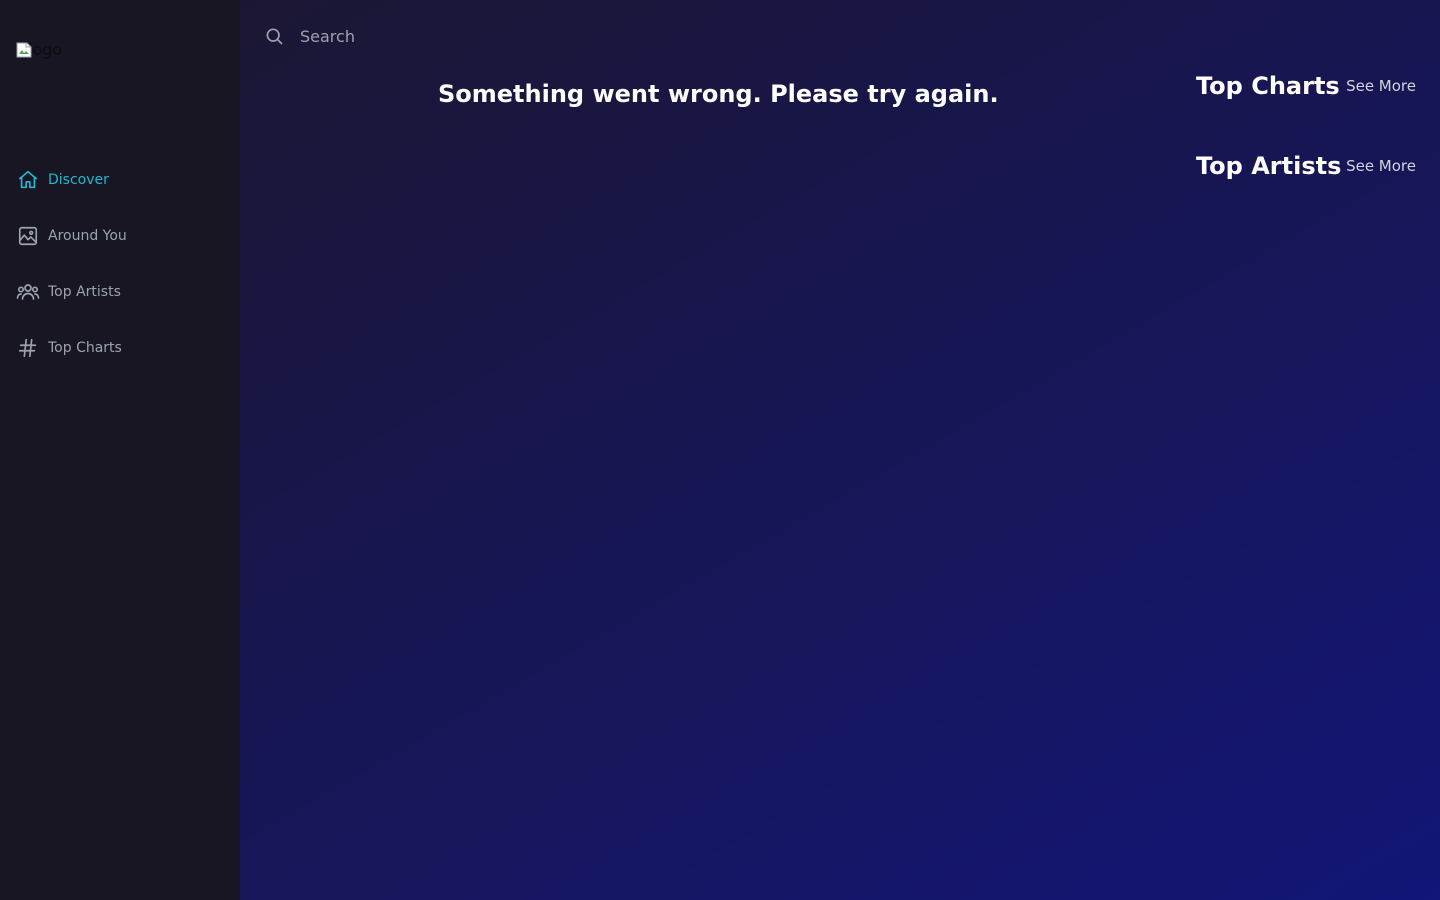 This screenshot has width=1440, height=900. I want to click on sidebar-item-around-you: Around You, so click(71, 236).